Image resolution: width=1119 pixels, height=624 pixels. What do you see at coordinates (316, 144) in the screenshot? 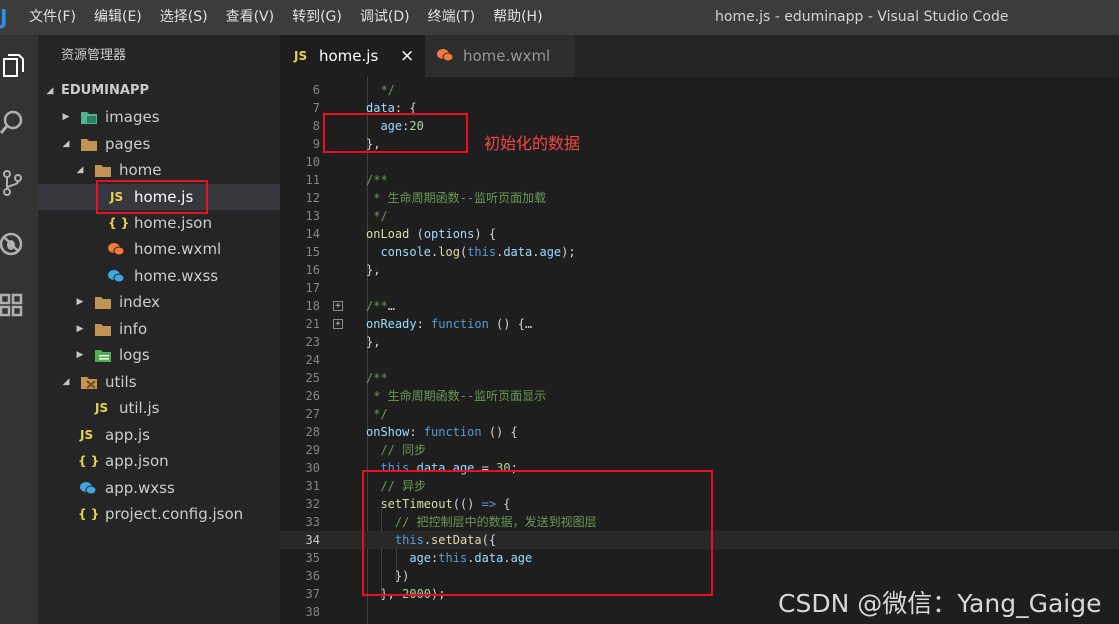
I see `line-number: 9` at bounding box center [316, 144].